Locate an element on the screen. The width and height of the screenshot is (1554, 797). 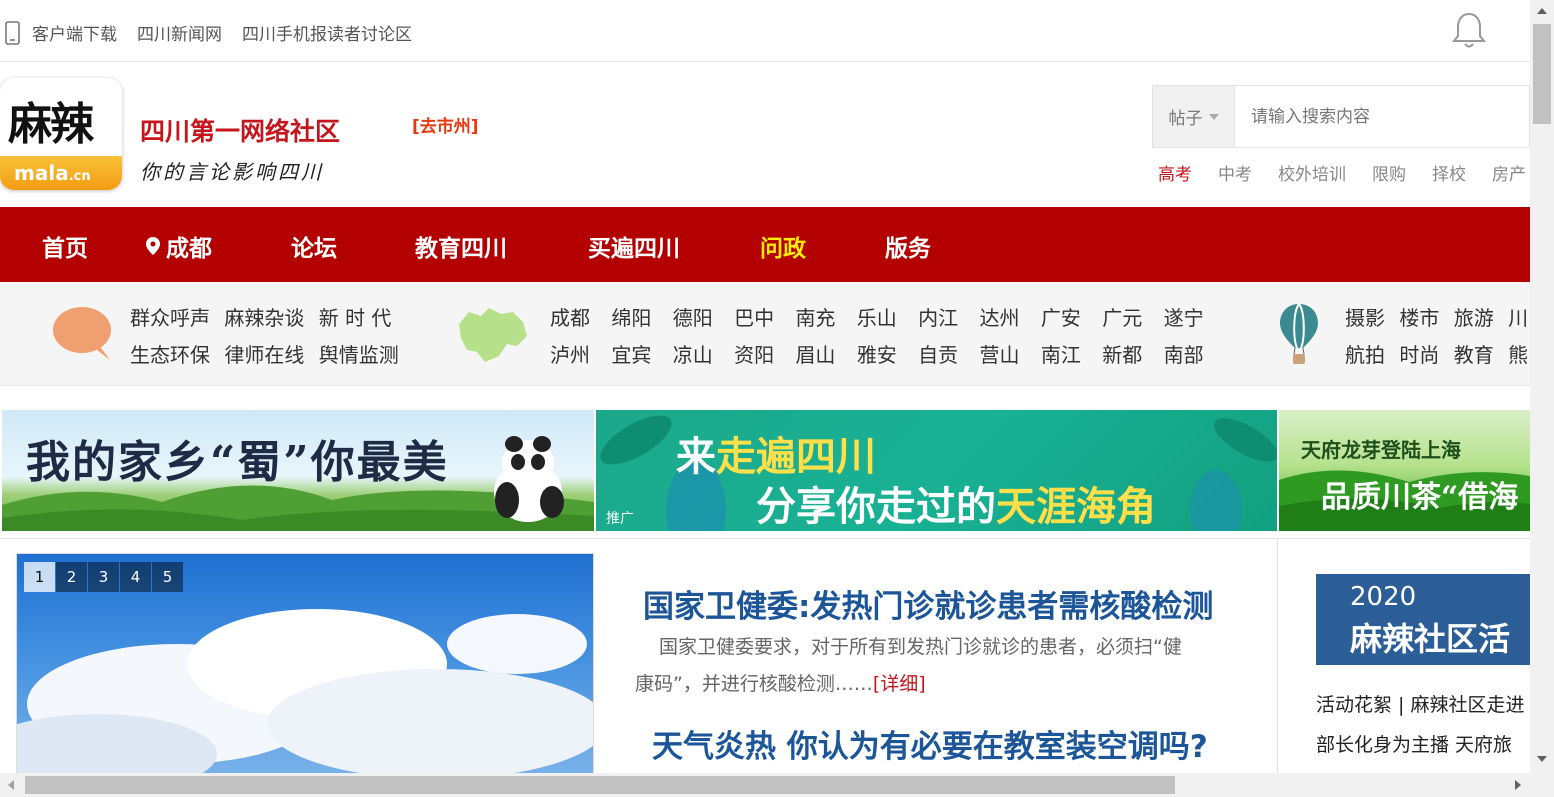
topic-link: 教育 is located at coordinates (1474, 355).